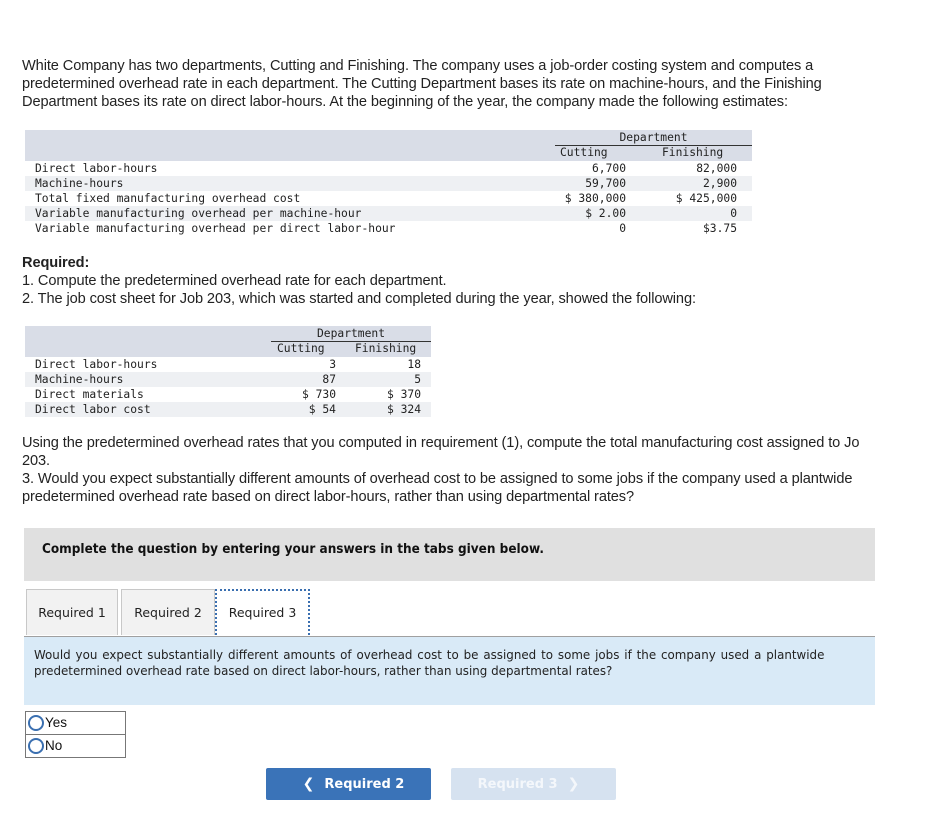 The width and height of the screenshot is (936, 830). I want to click on finishing-value: 0, so click(733, 213).